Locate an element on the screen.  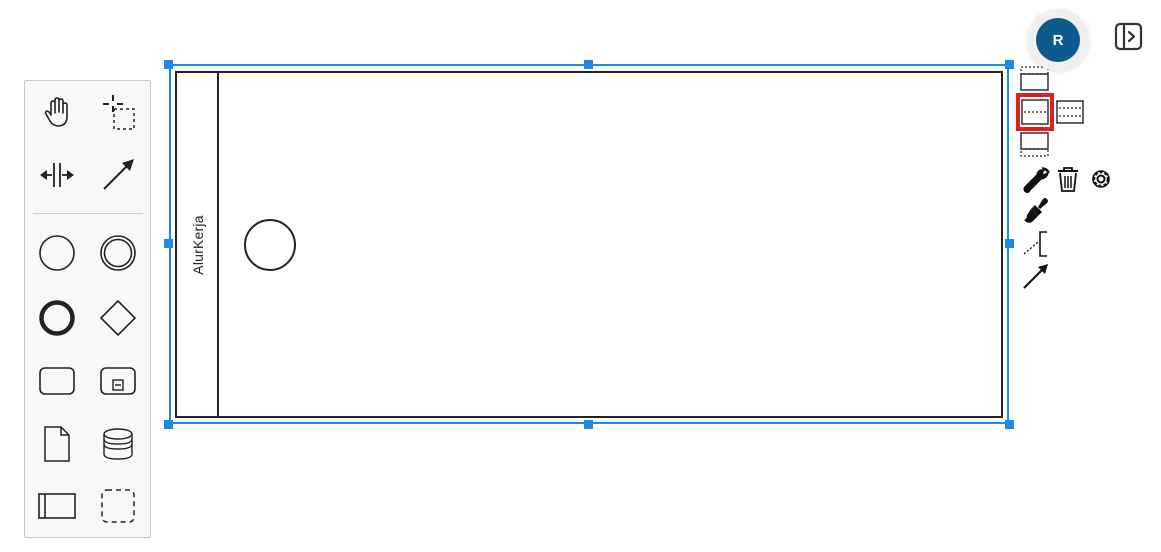
create-intermediate-event-button is located at coordinates (118, 253).